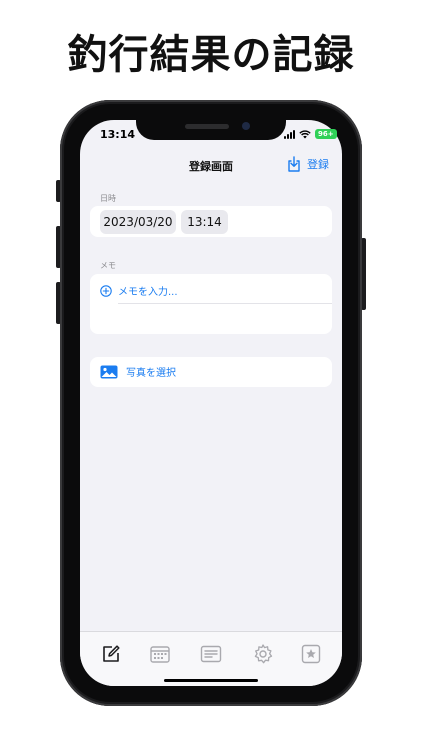 The width and height of the screenshot is (422, 750). Describe the element at coordinates (305, 133) in the screenshot. I see `wifi-icon` at that location.